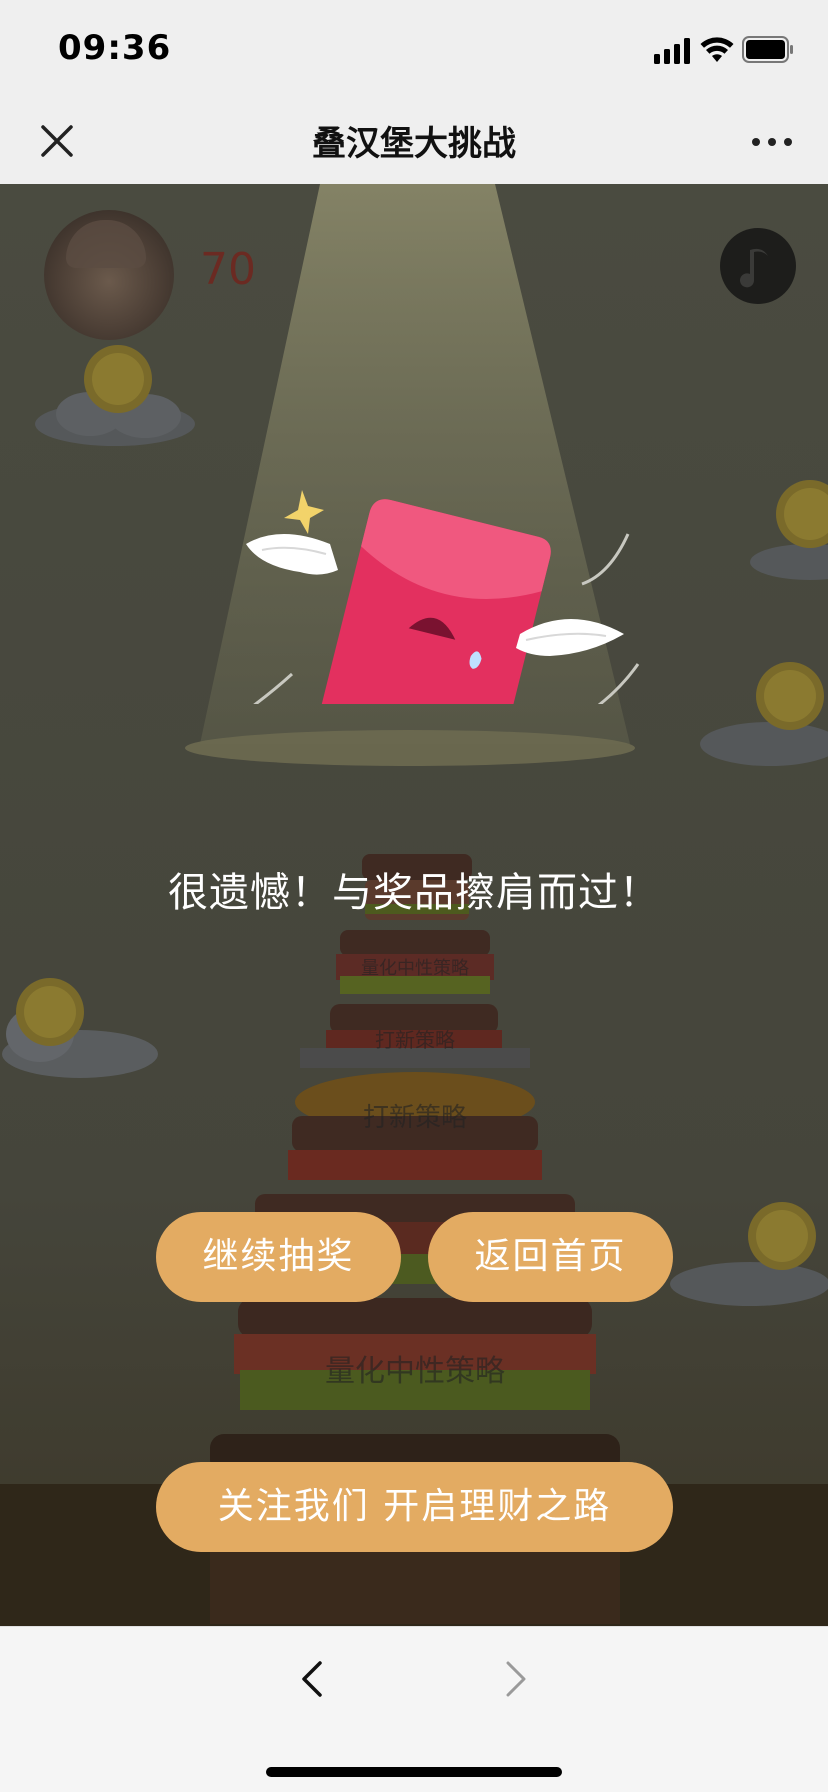 This screenshot has height=1792, width=828. What do you see at coordinates (278, 1257) in the screenshot?
I see `continue-draw-button: 继续抽奖` at bounding box center [278, 1257].